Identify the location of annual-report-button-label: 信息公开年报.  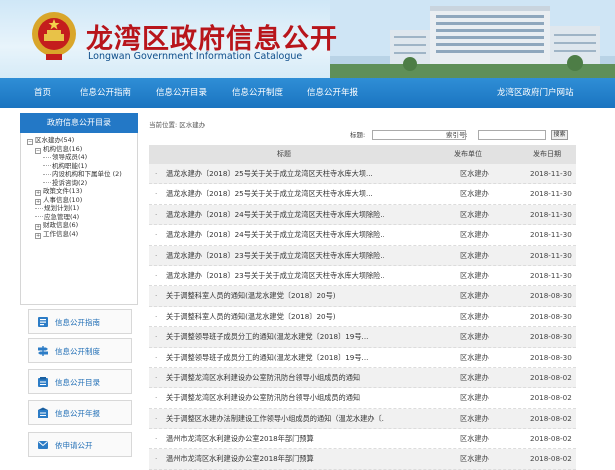
(77, 413).